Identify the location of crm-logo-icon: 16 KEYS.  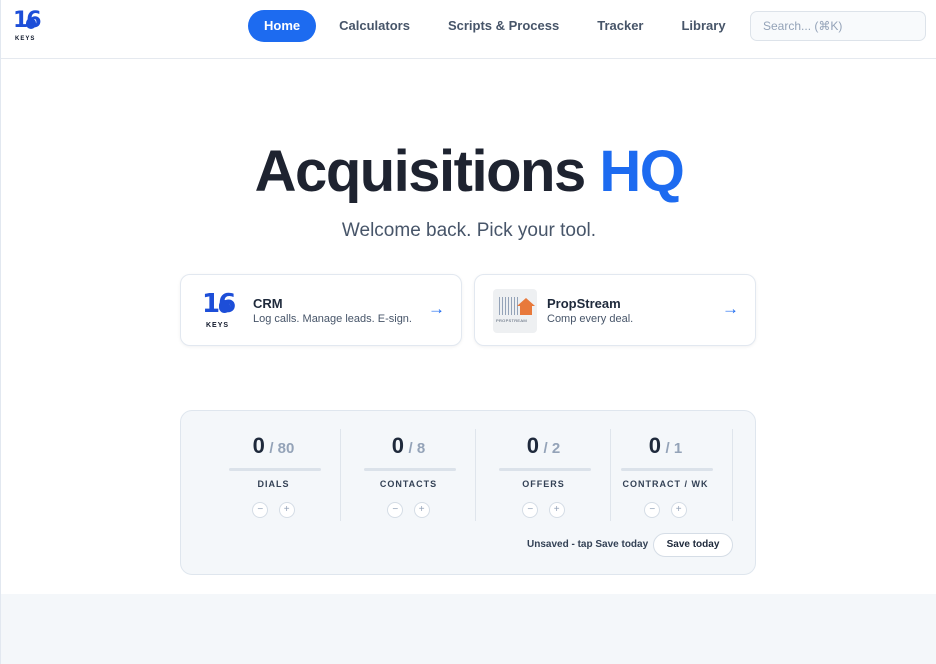
(221, 311).